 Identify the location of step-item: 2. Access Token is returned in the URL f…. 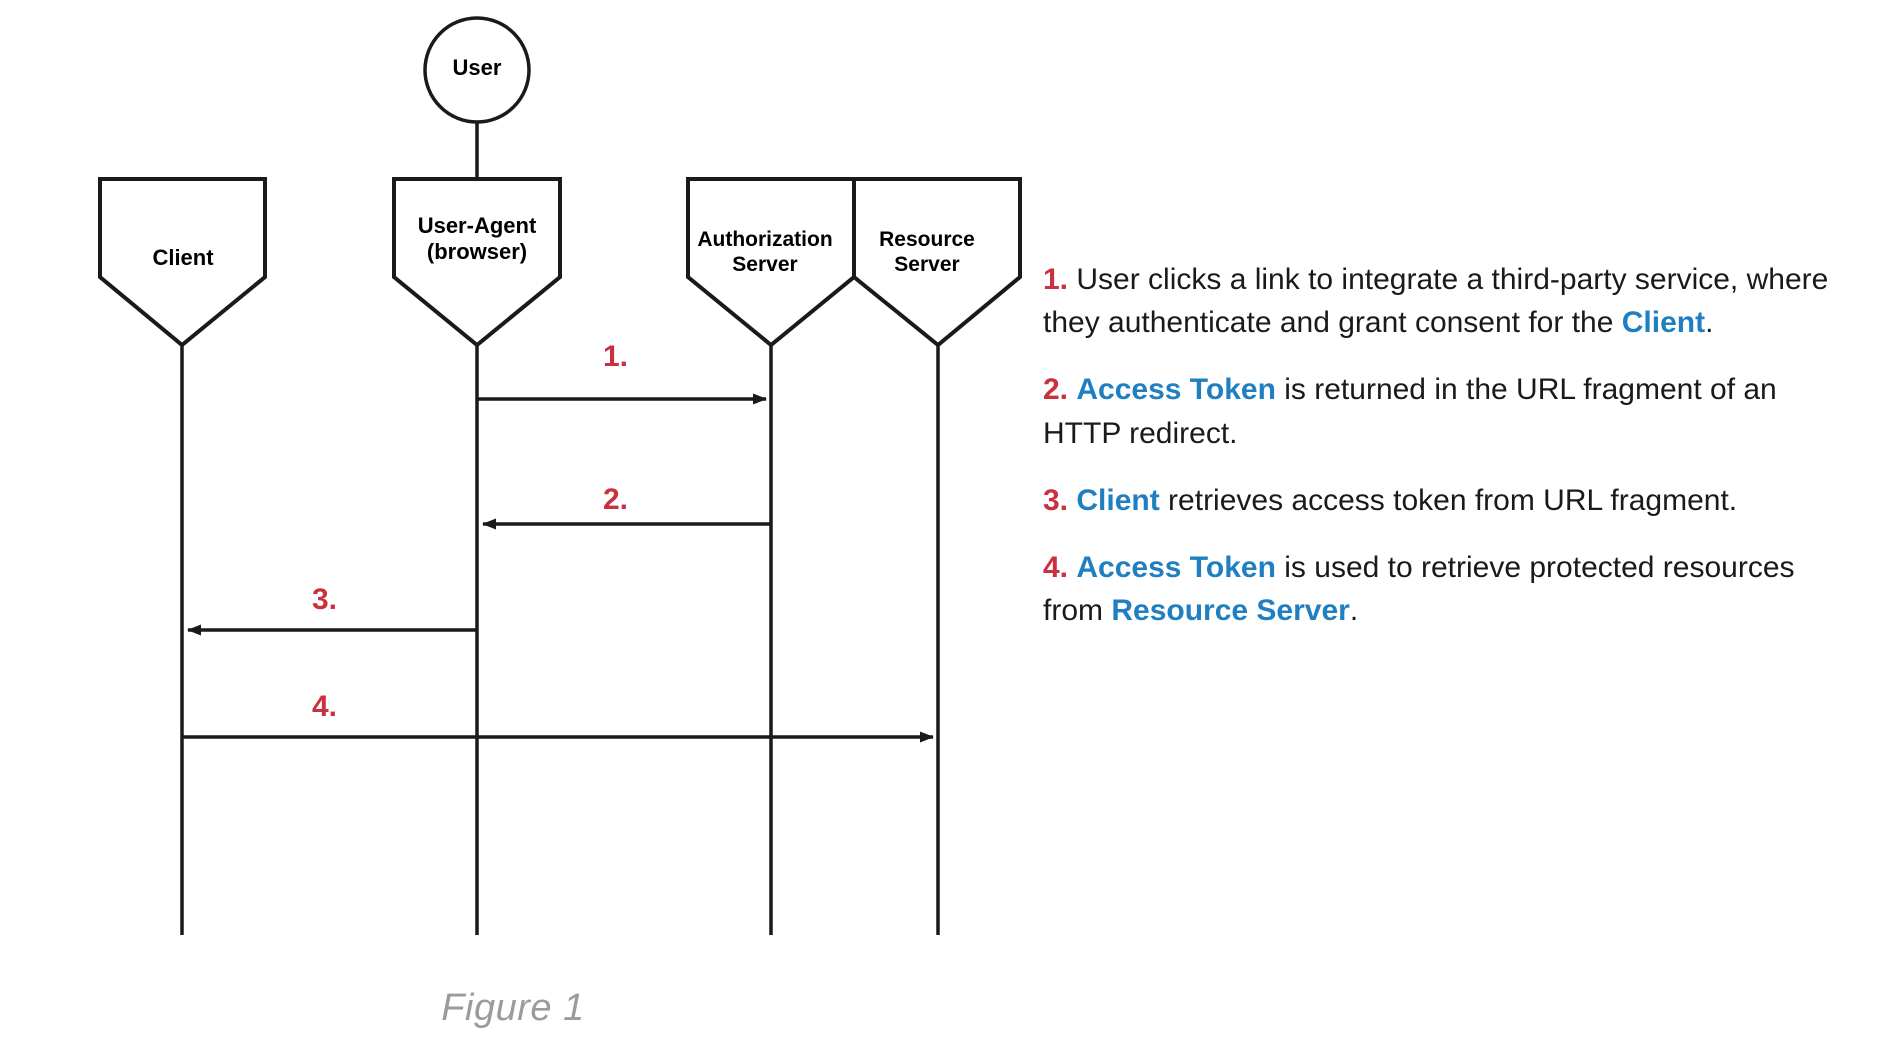
(1449, 411).